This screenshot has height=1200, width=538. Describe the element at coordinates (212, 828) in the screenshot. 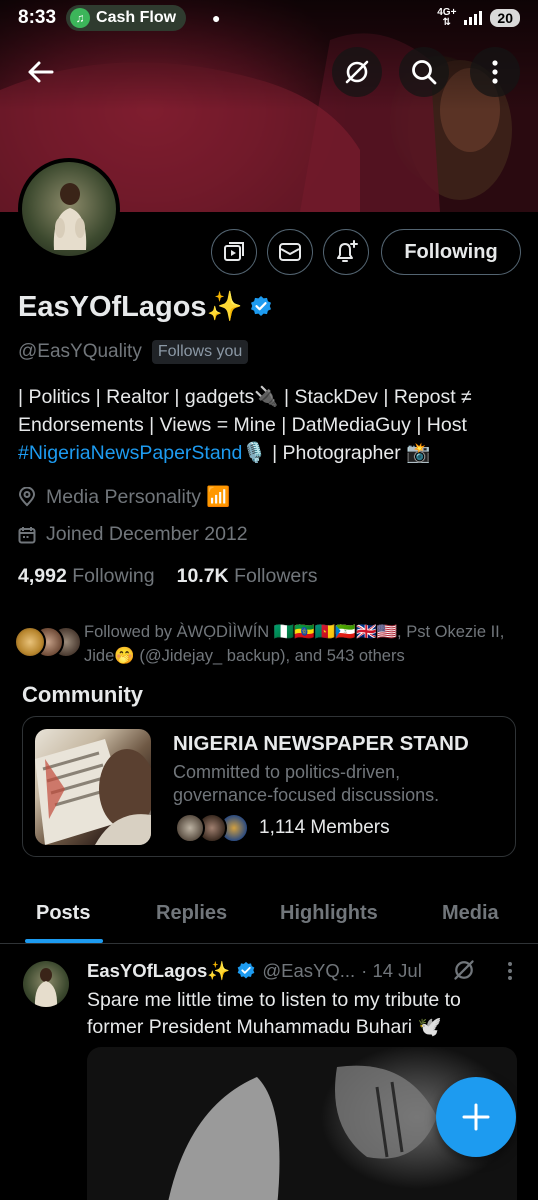

I see `member-avatars` at that location.